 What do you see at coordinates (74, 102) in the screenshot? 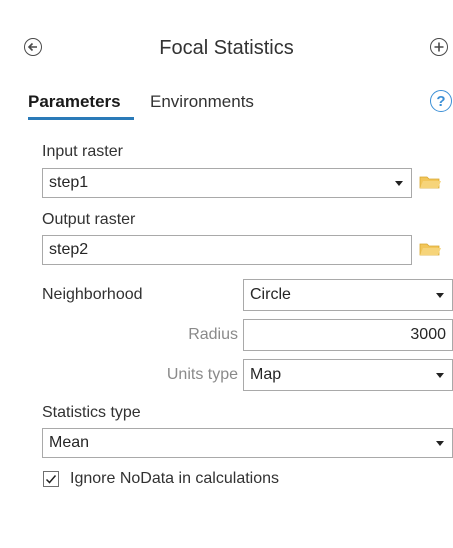
I see `tab-parameters: Parameters` at bounding box center [74, 102].